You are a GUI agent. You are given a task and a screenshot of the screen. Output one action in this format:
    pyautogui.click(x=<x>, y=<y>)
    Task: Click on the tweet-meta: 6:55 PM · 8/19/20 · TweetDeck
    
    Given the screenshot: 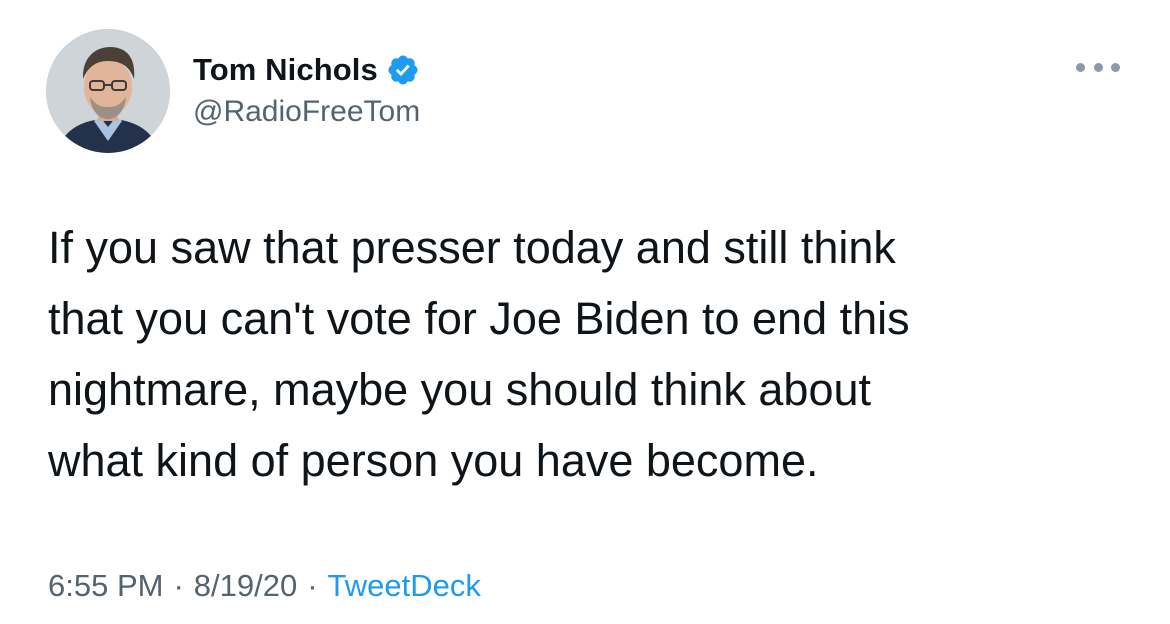 What is the action you would take?
    pyautogui.click(x=264, y=586)
    